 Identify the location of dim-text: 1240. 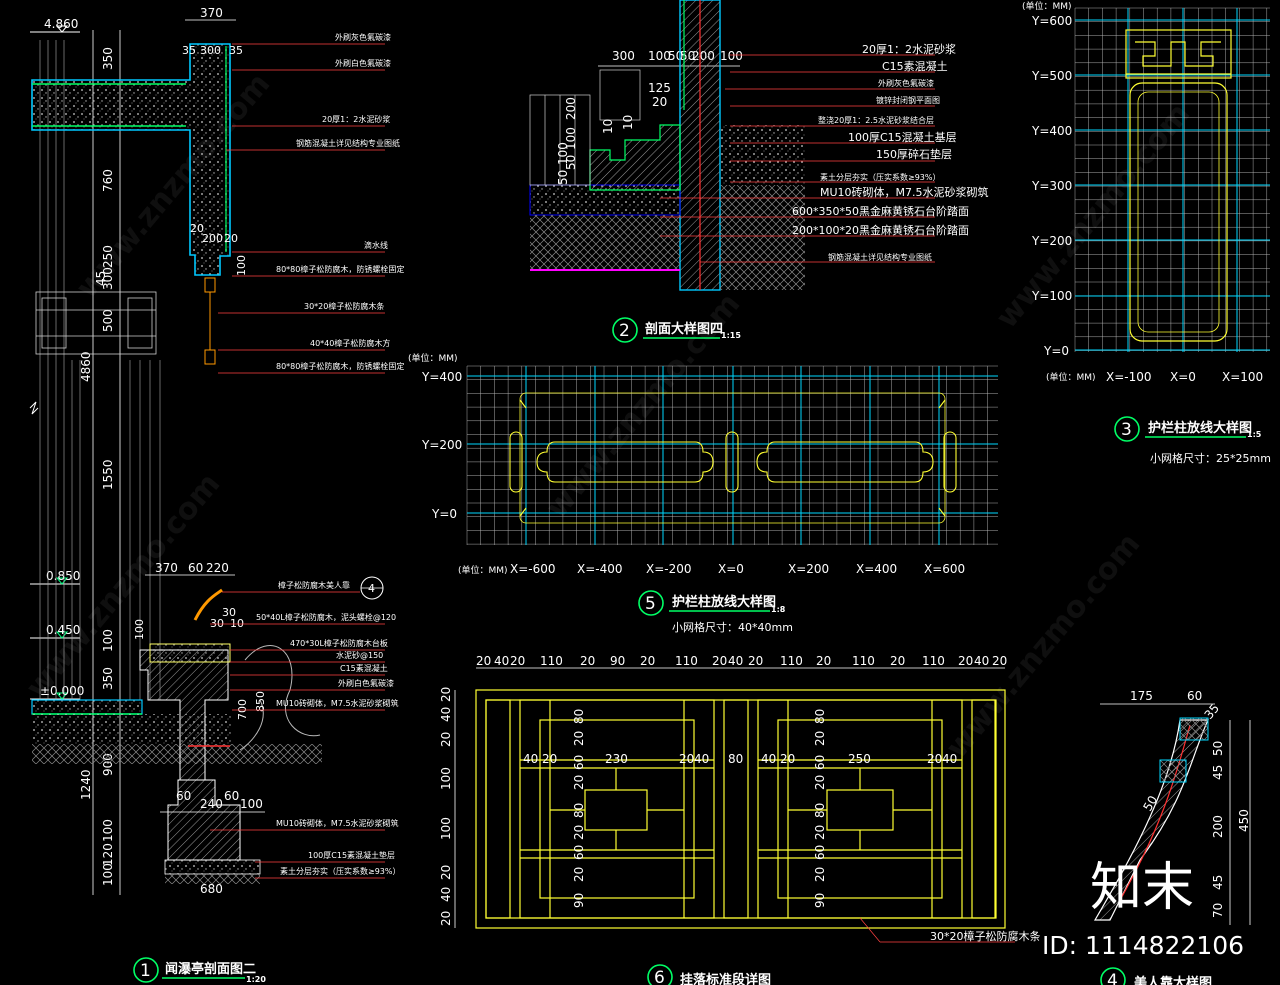
(86, 784).